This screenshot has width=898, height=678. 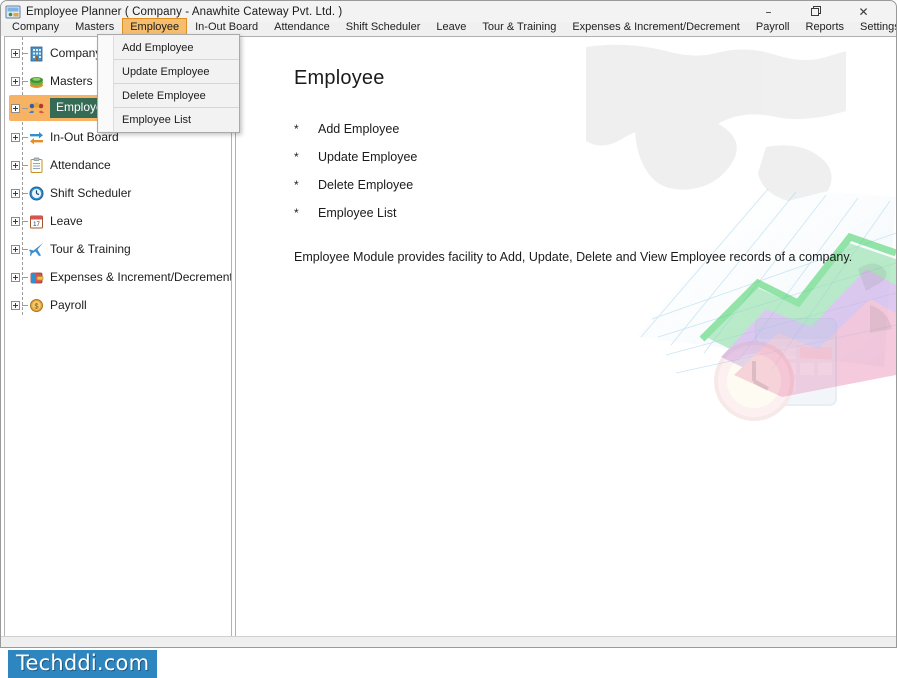 I want to click on bullet-label: Add Employee, so click(x=359, y=129).